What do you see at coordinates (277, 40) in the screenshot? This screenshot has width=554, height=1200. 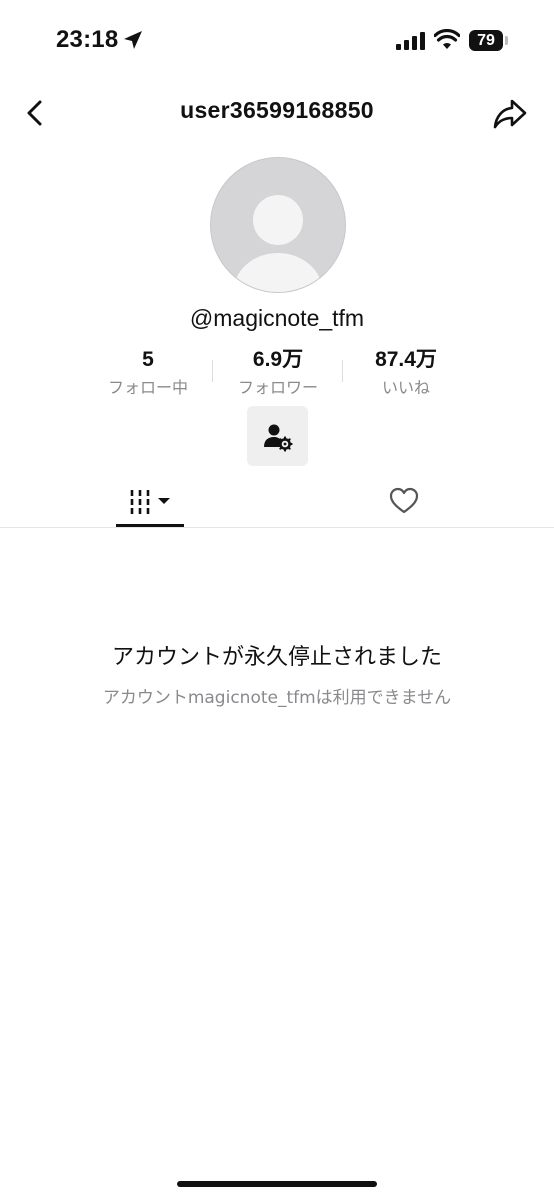 I see `status-bar: 23:18 79` at bounding box center [277, 40].